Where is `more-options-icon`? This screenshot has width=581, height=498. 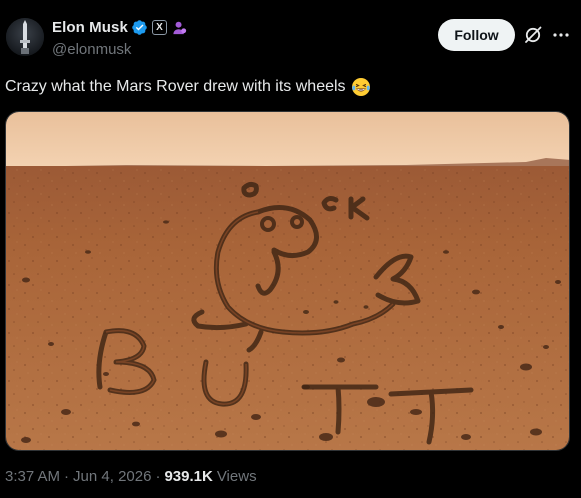 more-options-icon is located at coordinates (561, 35).